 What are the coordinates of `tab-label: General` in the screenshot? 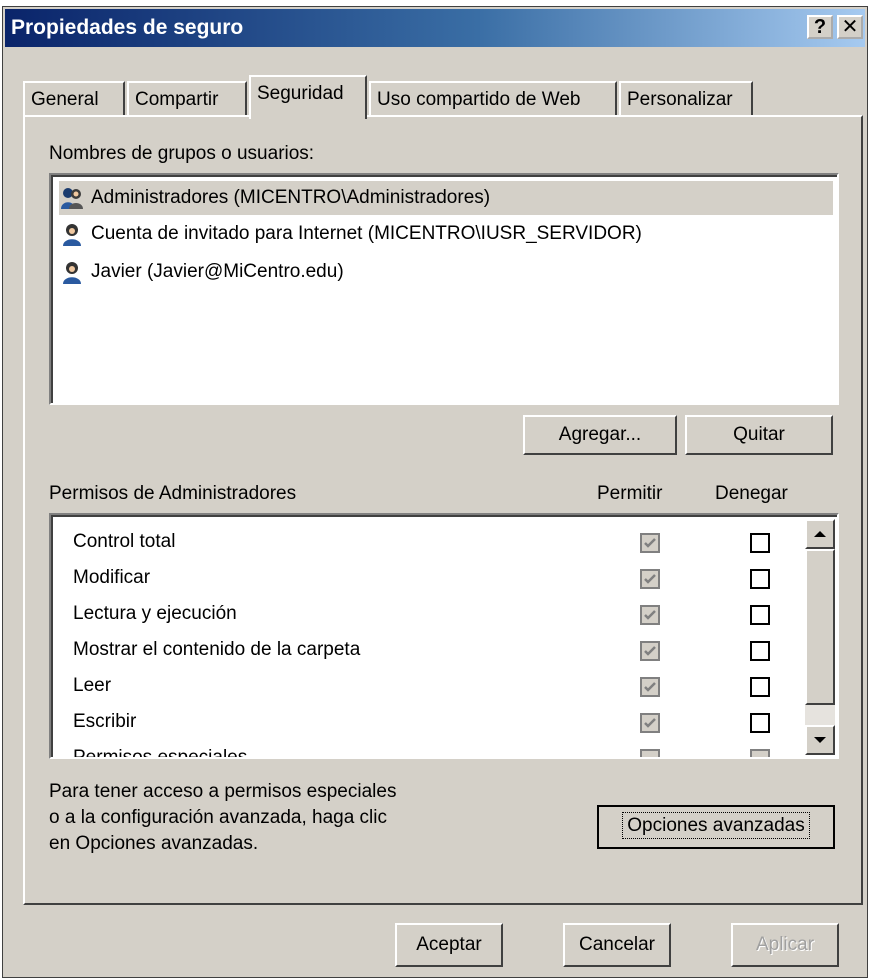 It's located at (65, 99).